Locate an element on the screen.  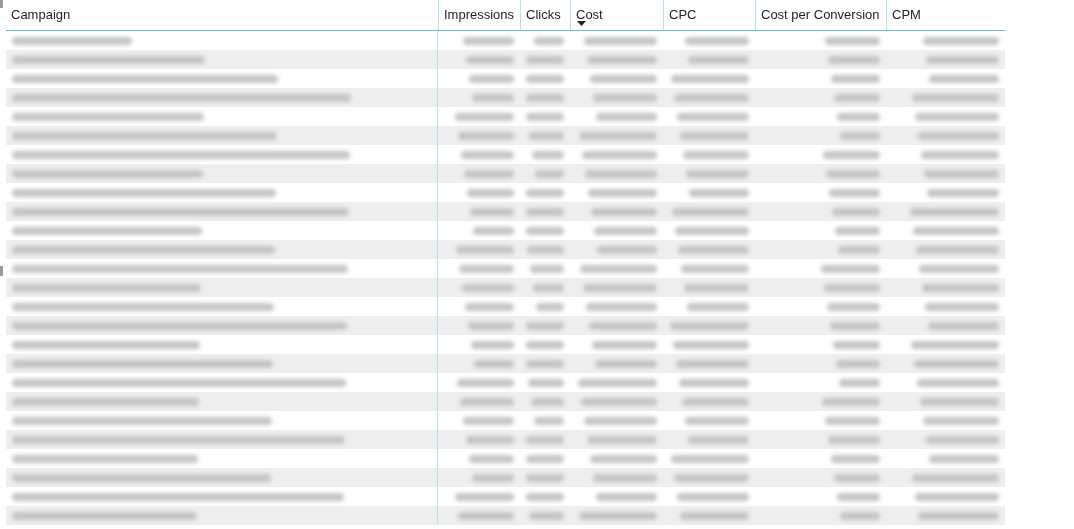
column-header: CPC is located at coordinates (683, 15).